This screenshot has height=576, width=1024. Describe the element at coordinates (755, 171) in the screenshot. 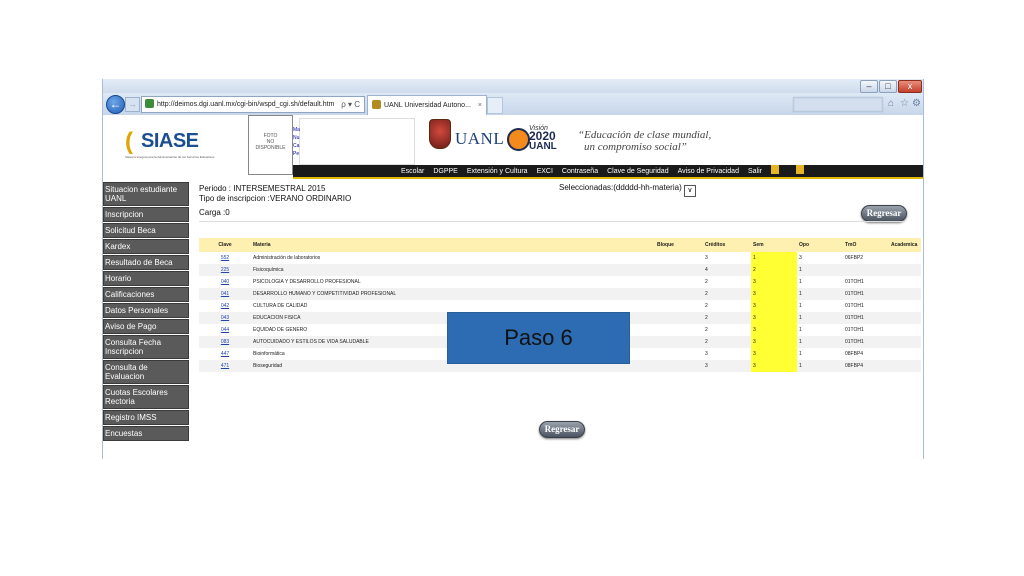

I see `menu-salir: Salir` at that location.